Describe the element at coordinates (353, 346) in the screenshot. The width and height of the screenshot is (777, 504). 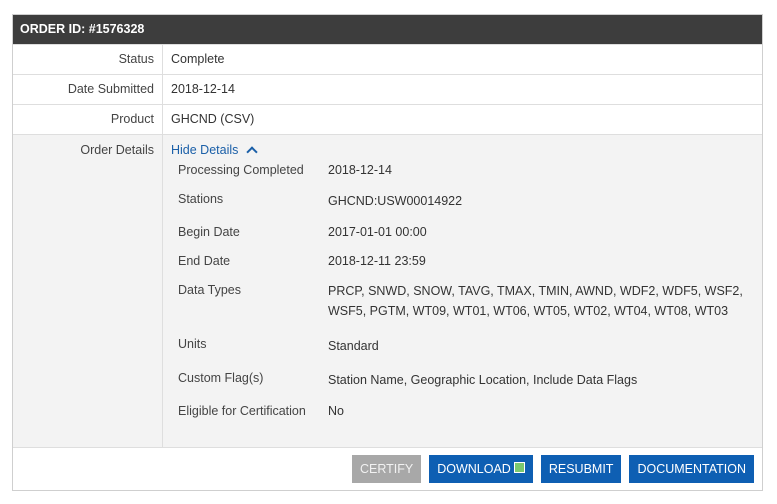
I see `detail-value: Standard` at that location.